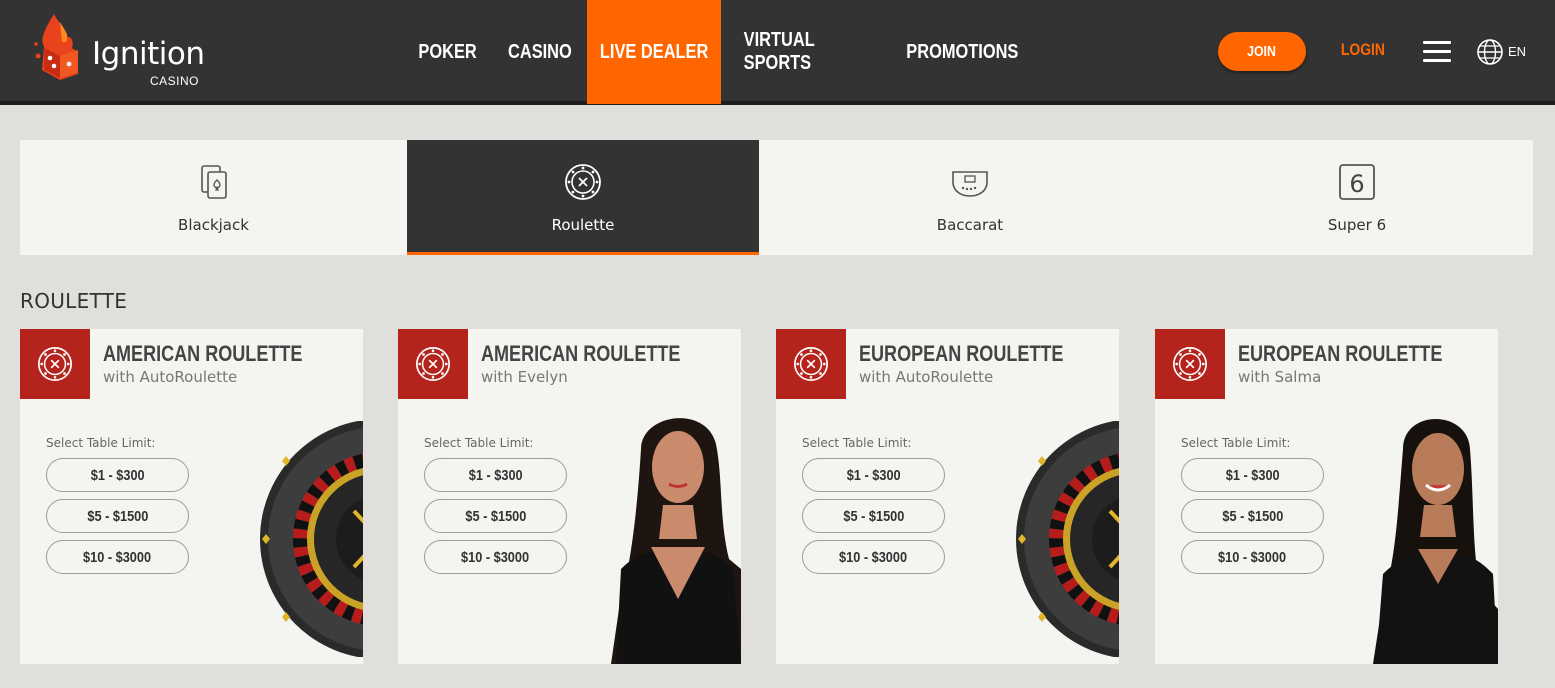  Describe the element at coordinates (654, 52) in the screenshot. I see `nav-live-dealer: LIVE DEALER` at that location.